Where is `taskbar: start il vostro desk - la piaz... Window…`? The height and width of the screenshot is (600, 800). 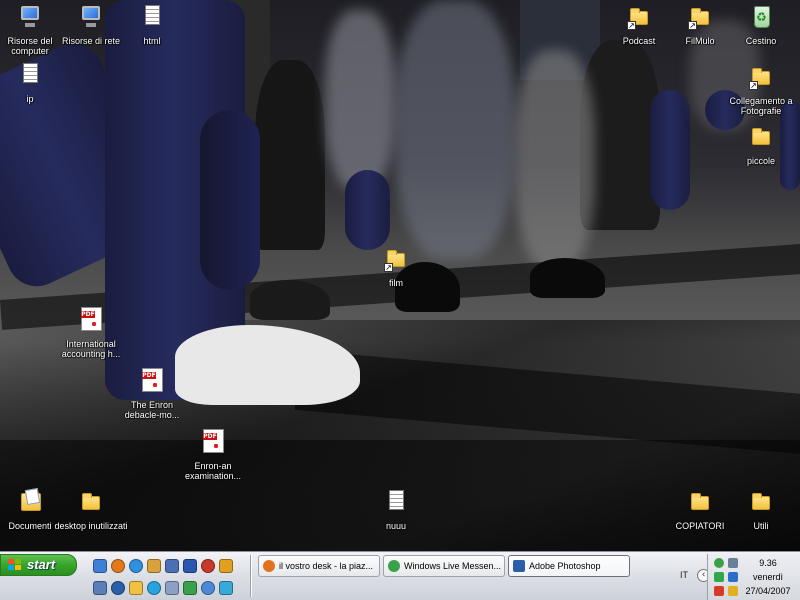 taskbar: start il vostro desk - la piaz... Window… is located at coordinates (400, 575).